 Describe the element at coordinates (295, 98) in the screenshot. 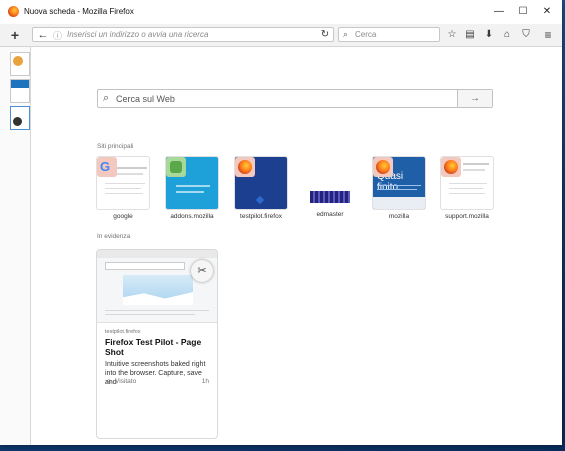

I see `web-search-box: ⌕ Cerca sul Web →` at that location.